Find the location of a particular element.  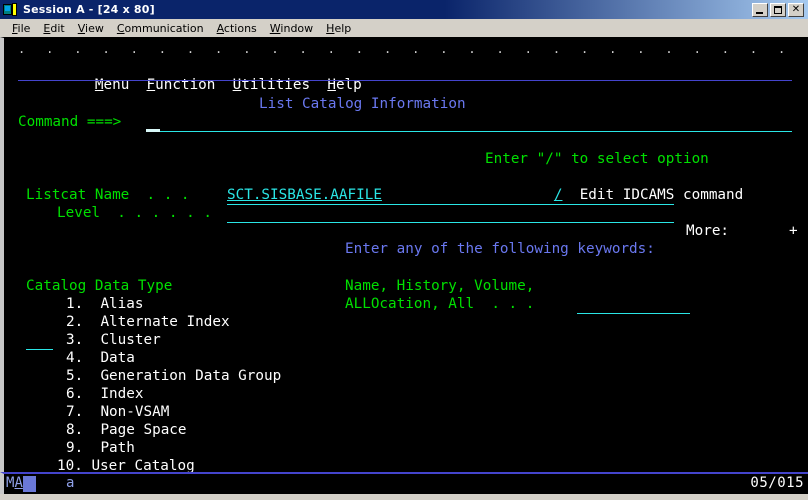

window-controls: ✕ is located at coordinates (778, 9).